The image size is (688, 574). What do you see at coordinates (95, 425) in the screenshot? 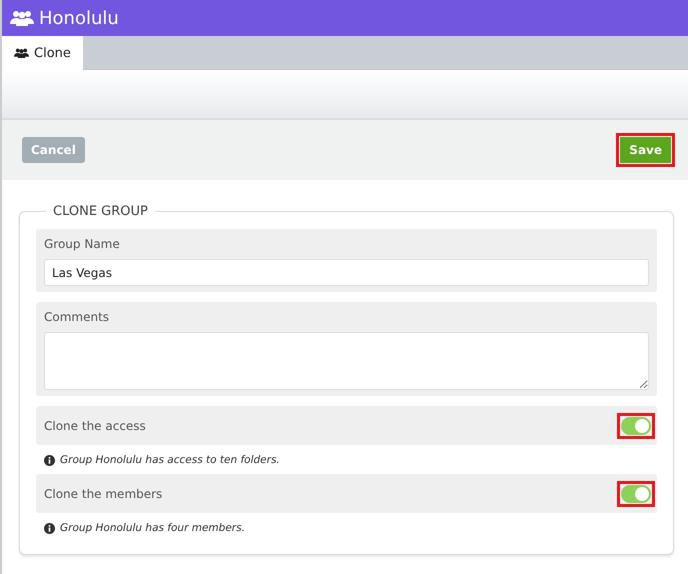
I see `option-label: Clone the access` at bounding box center [95, 425].